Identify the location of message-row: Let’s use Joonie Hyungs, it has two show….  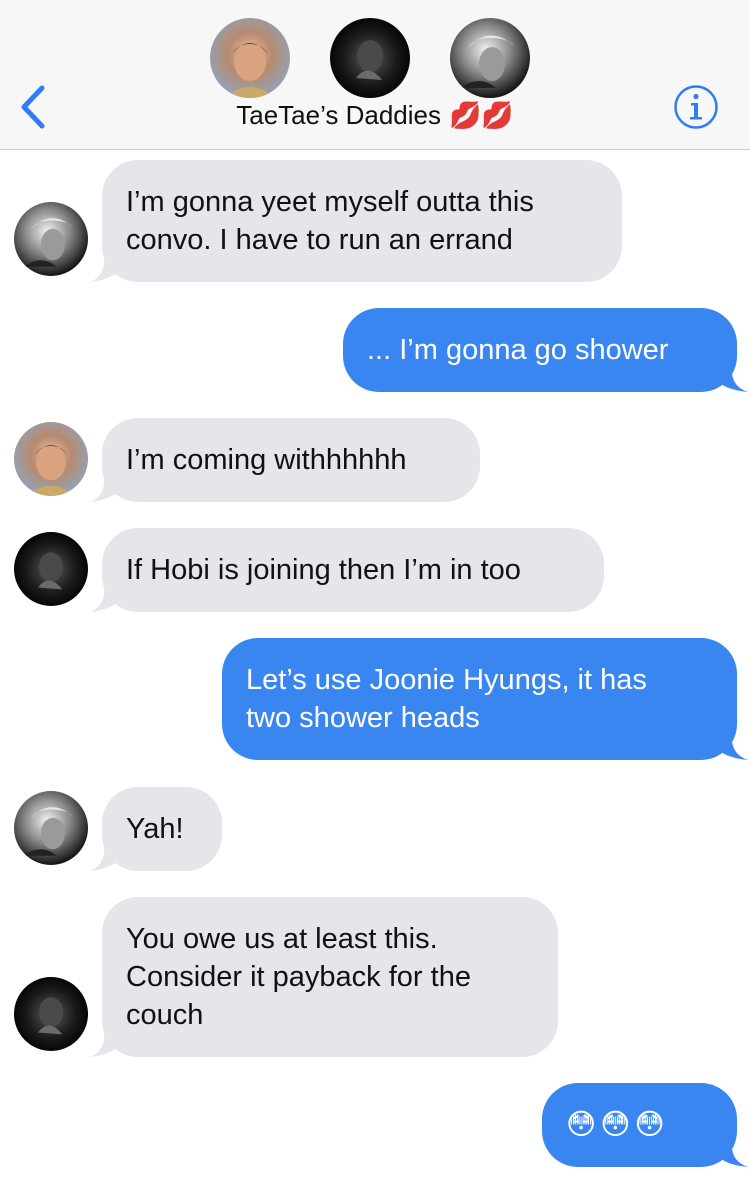
(375, 699).